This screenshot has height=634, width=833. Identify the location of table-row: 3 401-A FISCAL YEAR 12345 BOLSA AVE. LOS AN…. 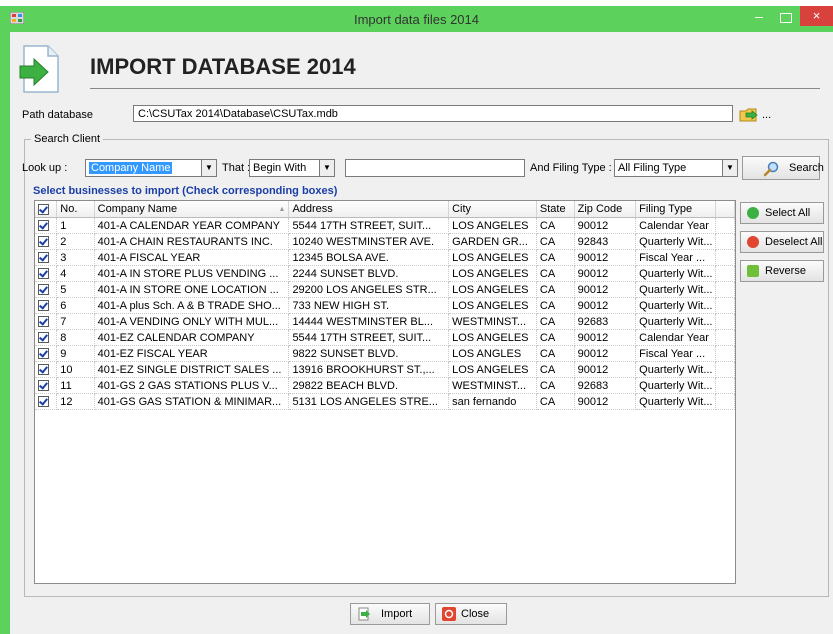
(385, 257).